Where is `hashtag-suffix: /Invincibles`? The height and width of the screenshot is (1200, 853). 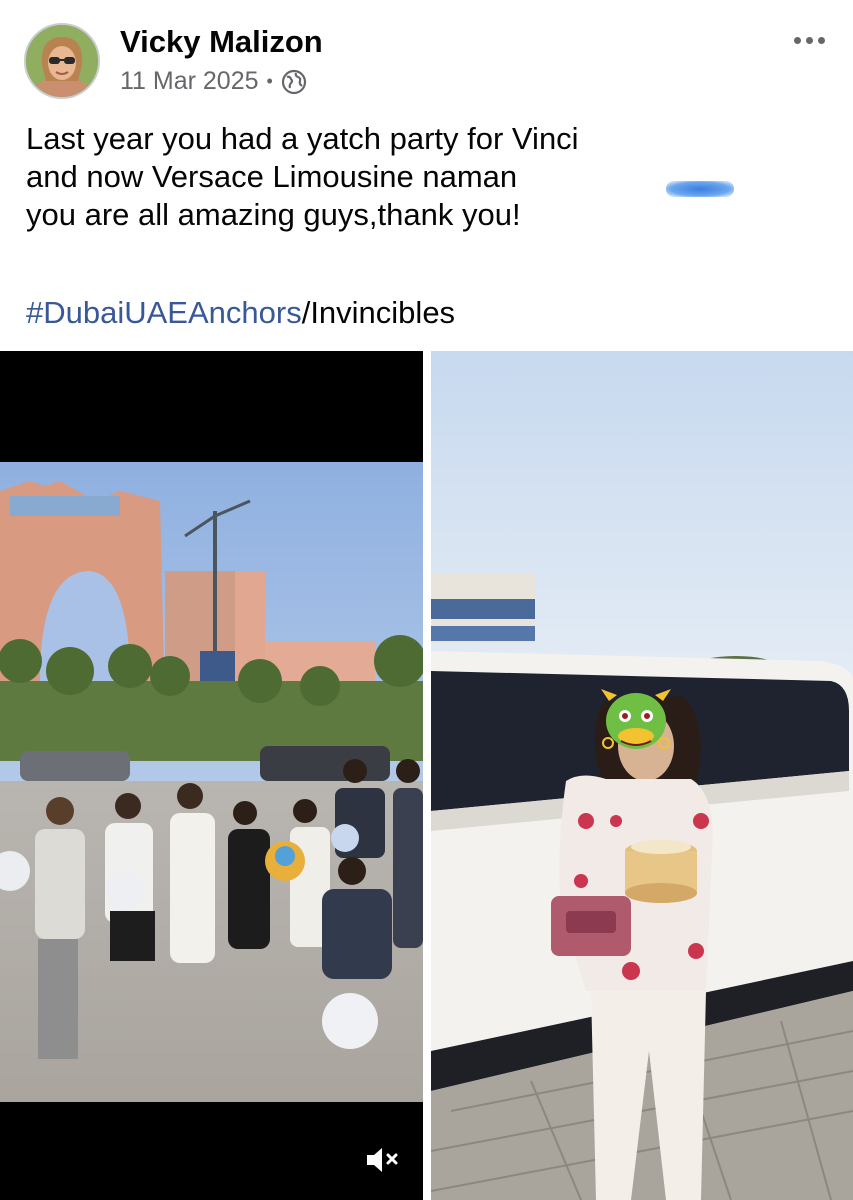 hashtag-suffix: /Invincibles is located at coordinates (378, 312).